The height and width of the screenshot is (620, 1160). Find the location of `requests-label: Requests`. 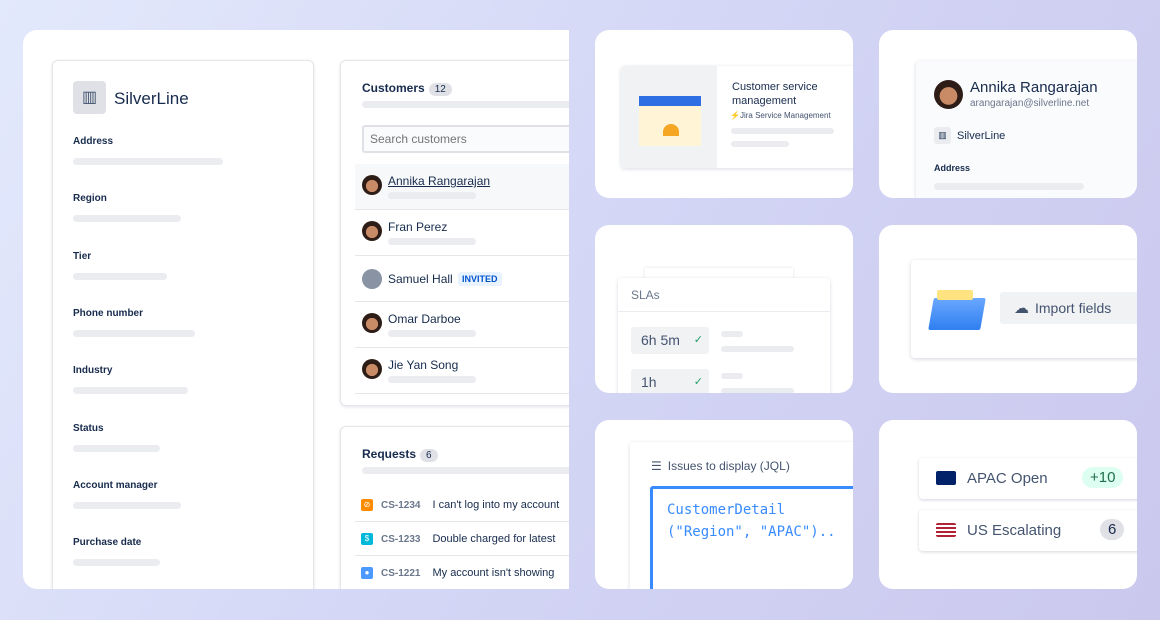

requests-label: Requests is located at coordinates (389, 454).